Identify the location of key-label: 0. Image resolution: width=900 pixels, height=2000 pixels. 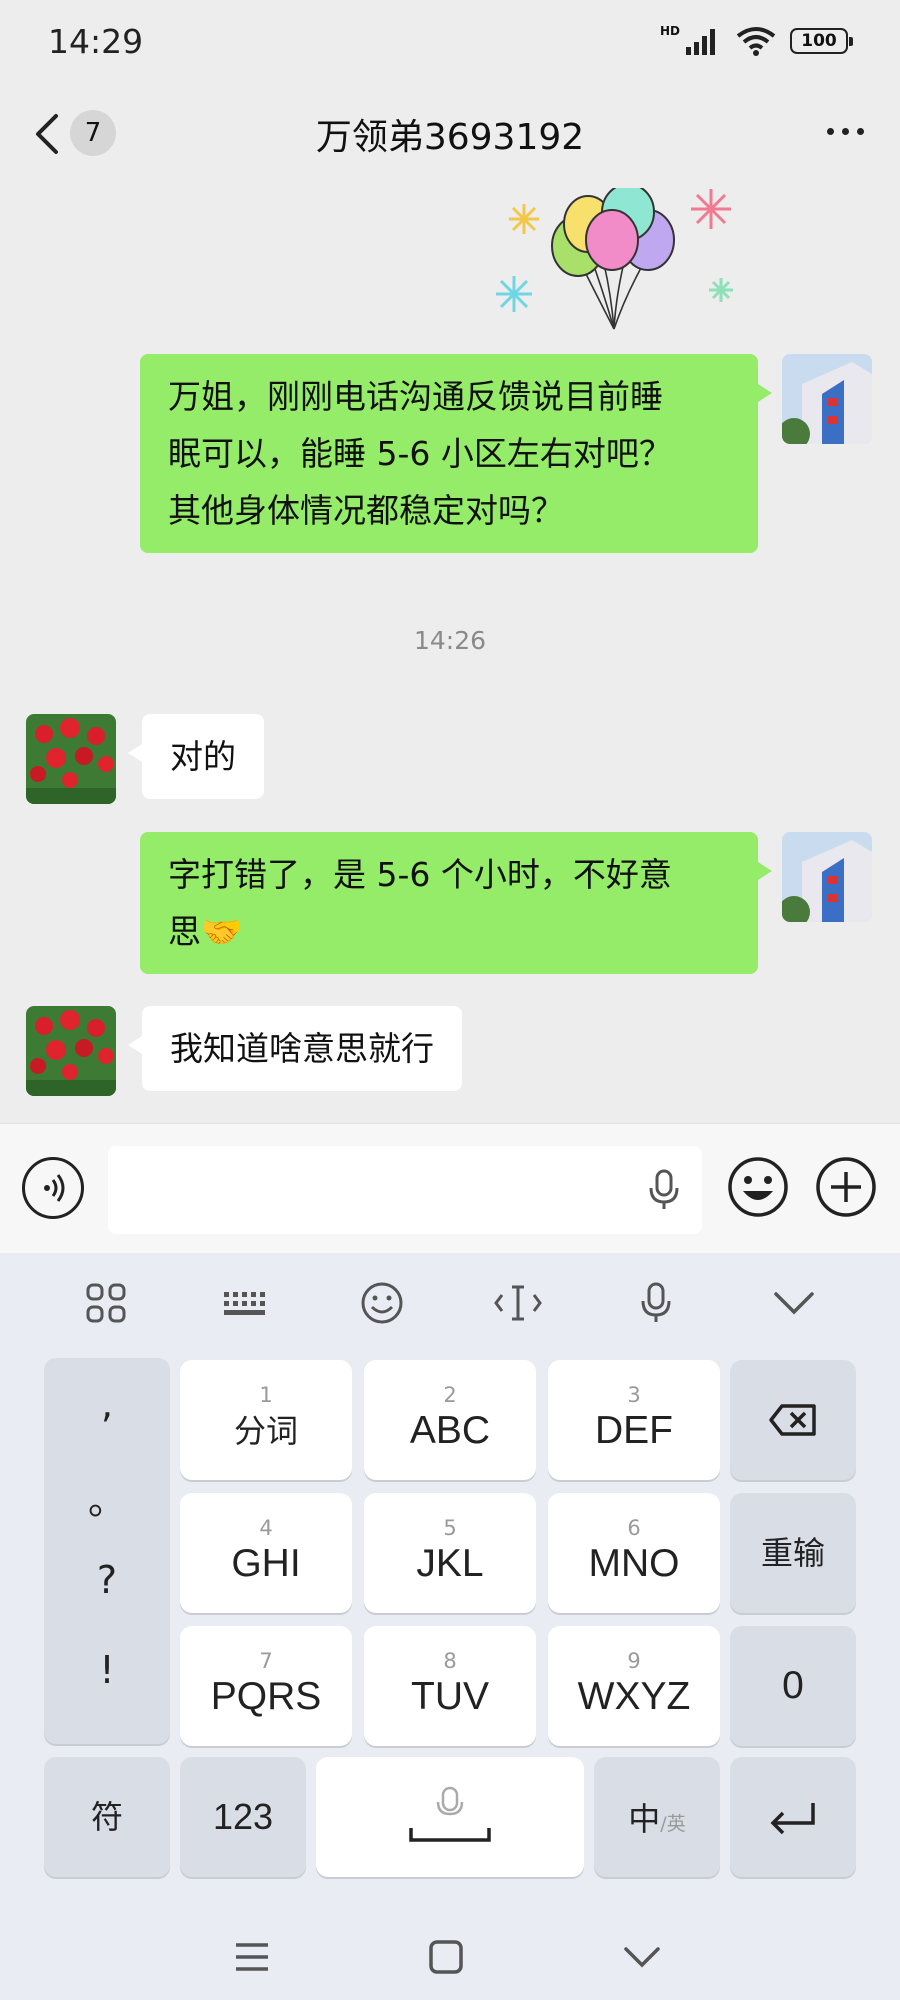
(793, 1685).